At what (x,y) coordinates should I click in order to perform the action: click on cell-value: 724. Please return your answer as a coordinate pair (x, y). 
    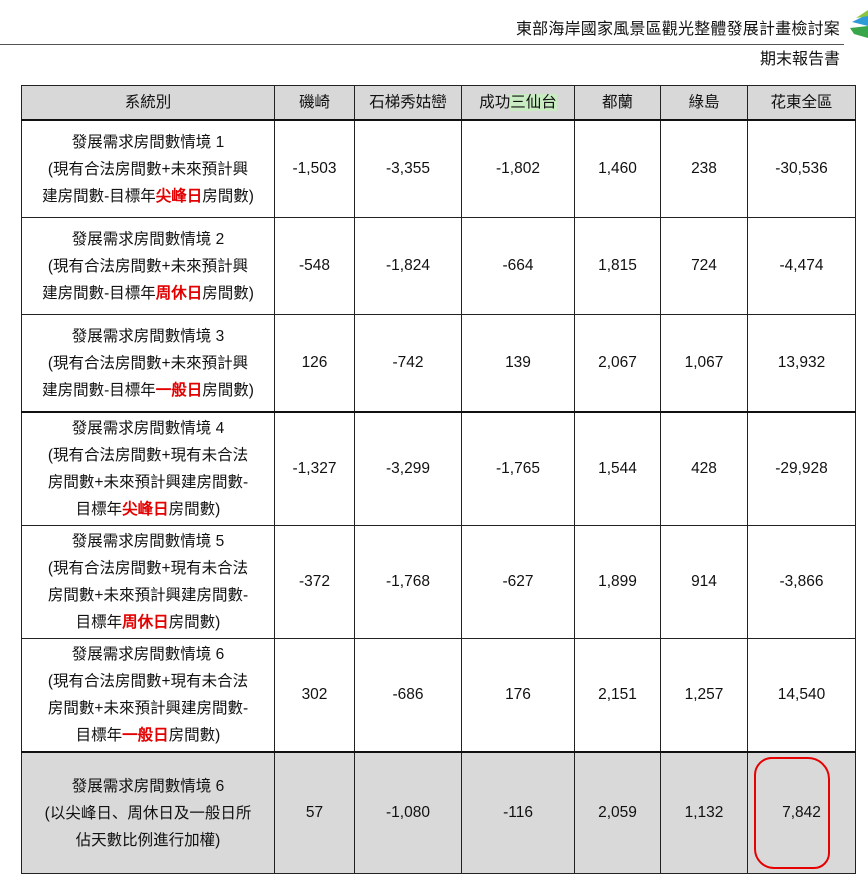
    Looking at the image, I should click on (704, 266).